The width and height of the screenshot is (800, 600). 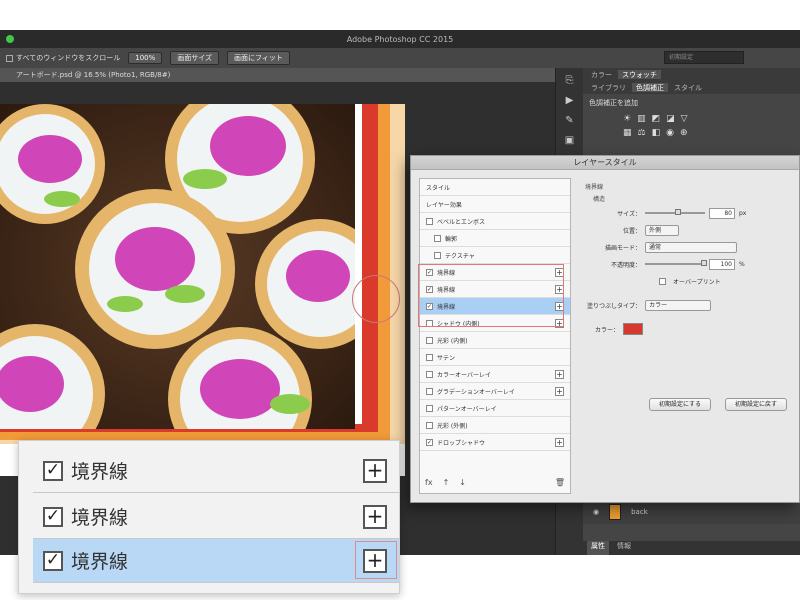 What do you see at coordinates (195, 58) in the screenshot?
I see `fit-screen-button: 画面サイズ` at bounding box center [195, 58].